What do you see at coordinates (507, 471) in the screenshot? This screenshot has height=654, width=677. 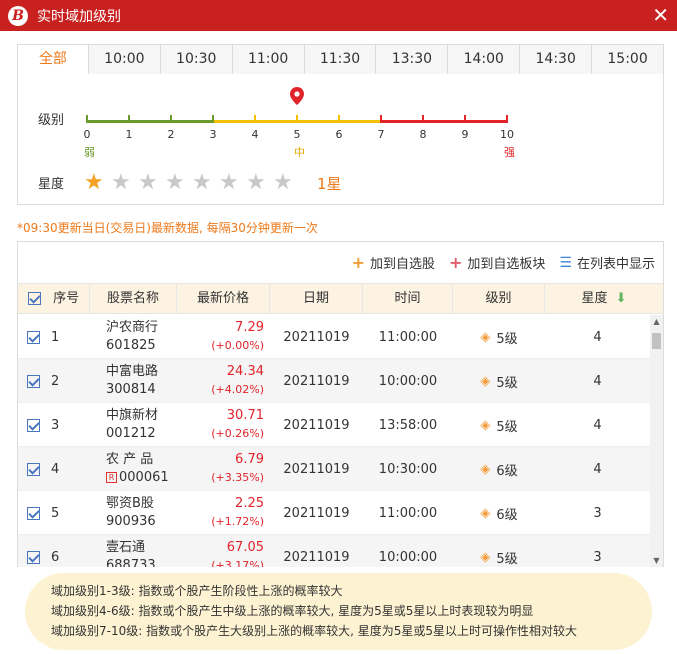 I see `level-value: 6级` at bounding box center [507, 471].